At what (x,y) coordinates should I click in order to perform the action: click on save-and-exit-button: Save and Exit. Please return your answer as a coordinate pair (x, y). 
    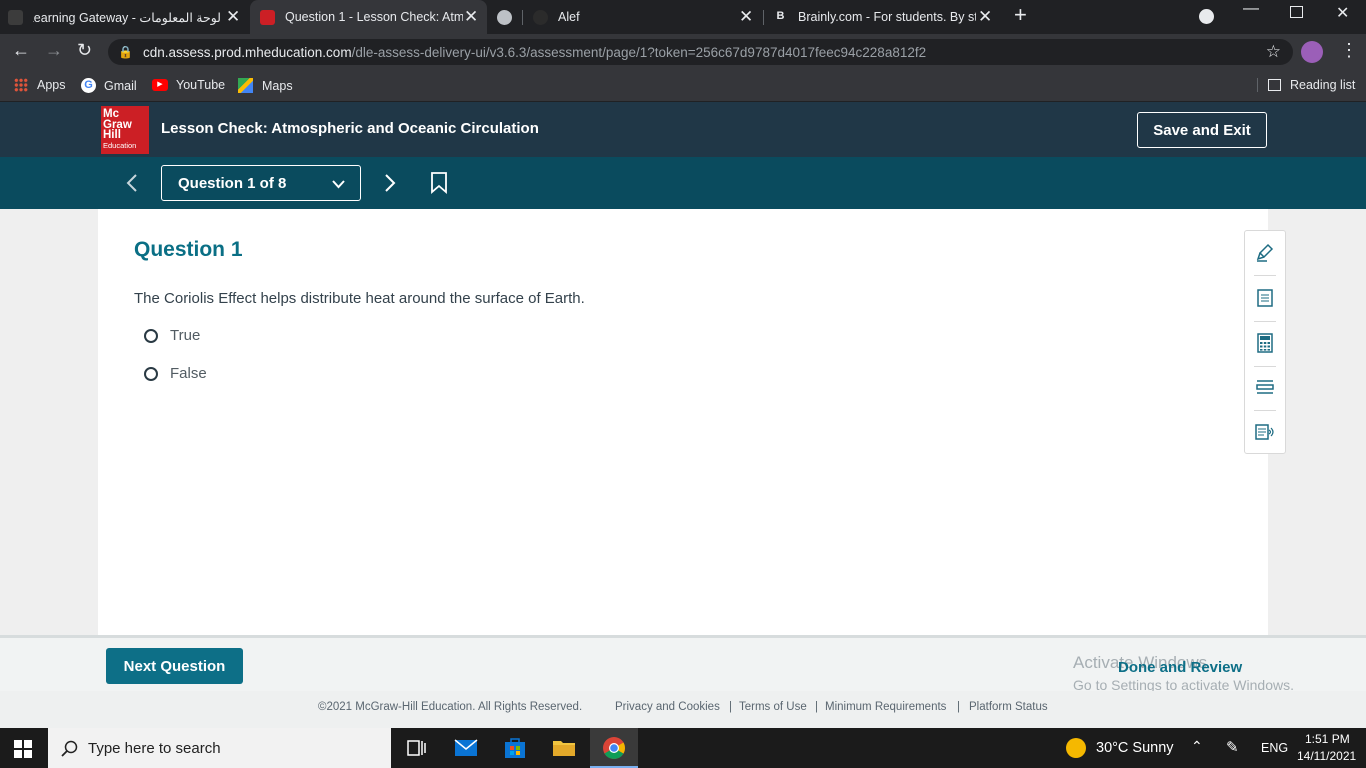
    Looking at the image, I should click on (1202, 130).